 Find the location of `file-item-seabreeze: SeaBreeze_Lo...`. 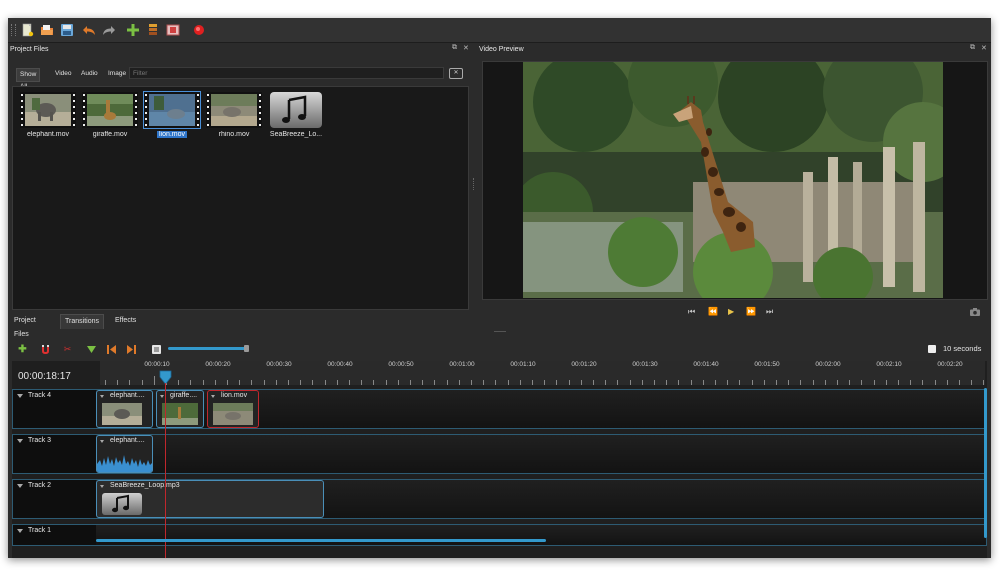

file-item-seabreeze: SeaBreeze_Lo... is located at coordinates (296, 117).